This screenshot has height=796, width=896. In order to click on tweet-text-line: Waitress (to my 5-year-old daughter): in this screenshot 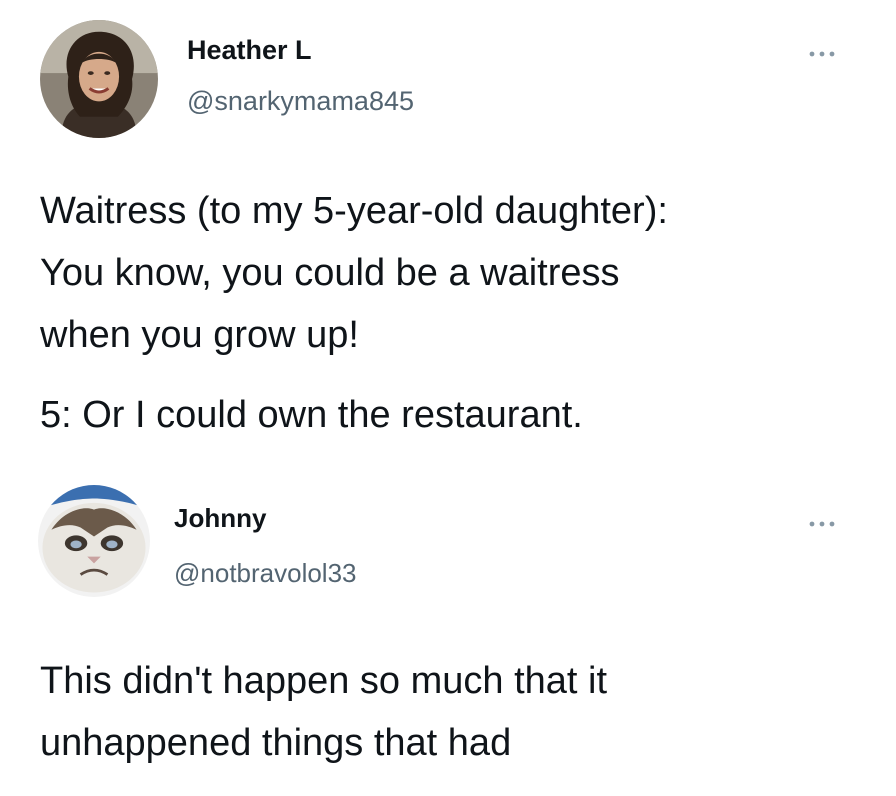, I will do `click(354, 211)`.